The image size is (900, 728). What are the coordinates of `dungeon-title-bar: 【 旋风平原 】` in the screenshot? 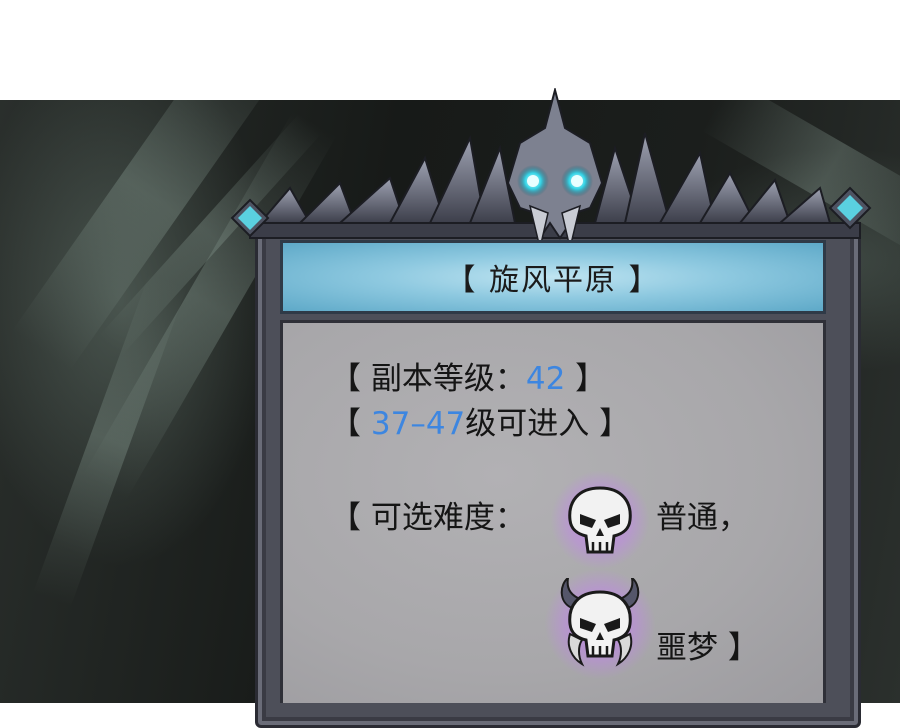 It's located at (553, 277).